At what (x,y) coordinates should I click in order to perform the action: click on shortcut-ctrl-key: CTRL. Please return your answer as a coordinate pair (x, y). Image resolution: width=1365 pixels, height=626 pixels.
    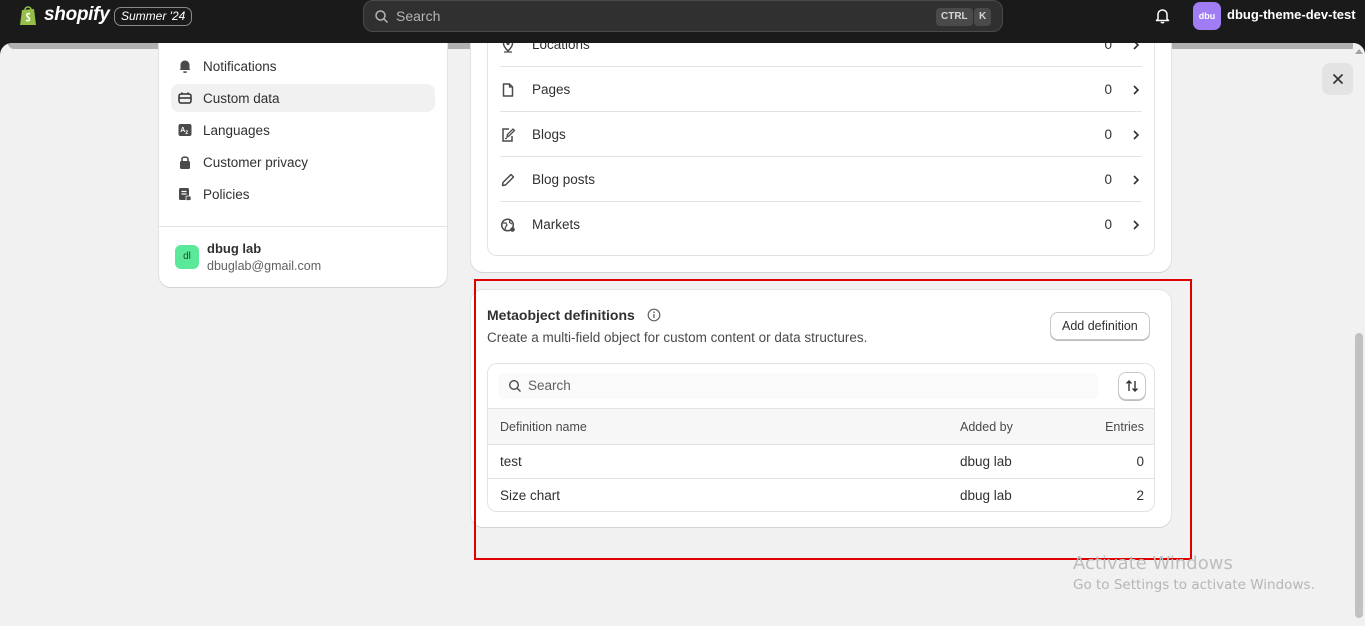
    Looking at the image, I should click on (954, 17).